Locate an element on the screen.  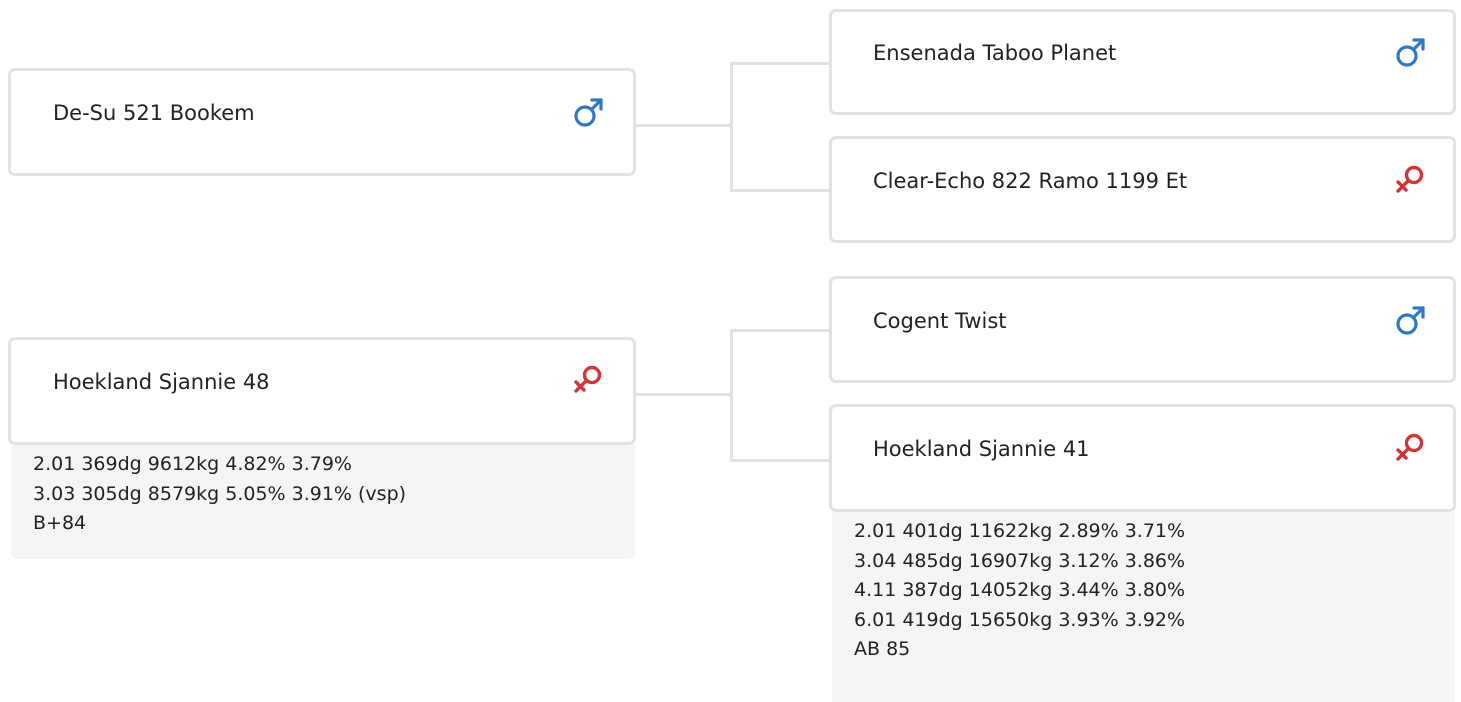
record-line: 3.03 305dg 8579kg 5.05% 3.91% (vsp) is located at coordinates (220, 493).